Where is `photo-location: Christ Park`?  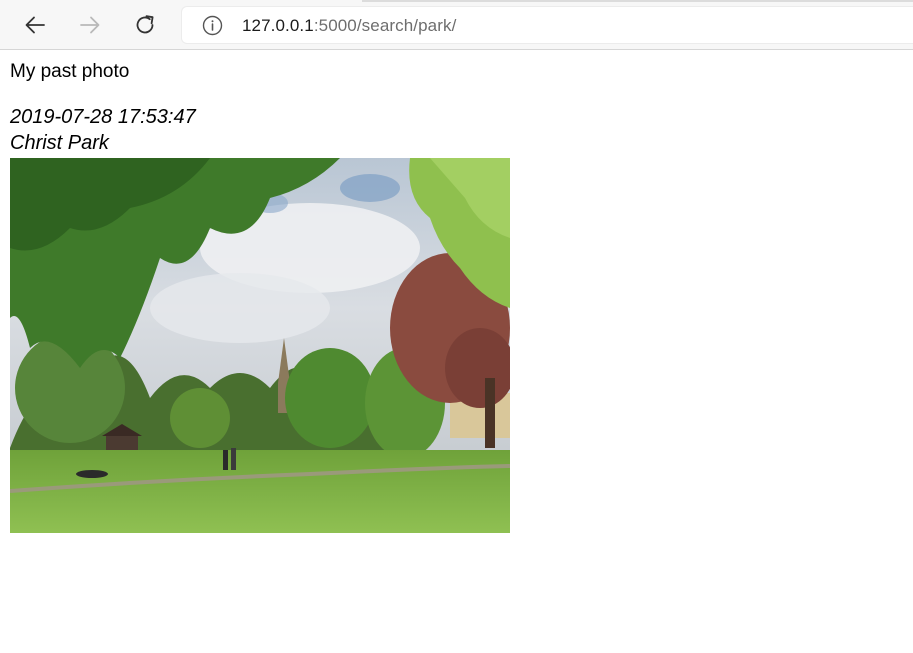 photo-location: Christ Park is located at coordinates (59, 143).